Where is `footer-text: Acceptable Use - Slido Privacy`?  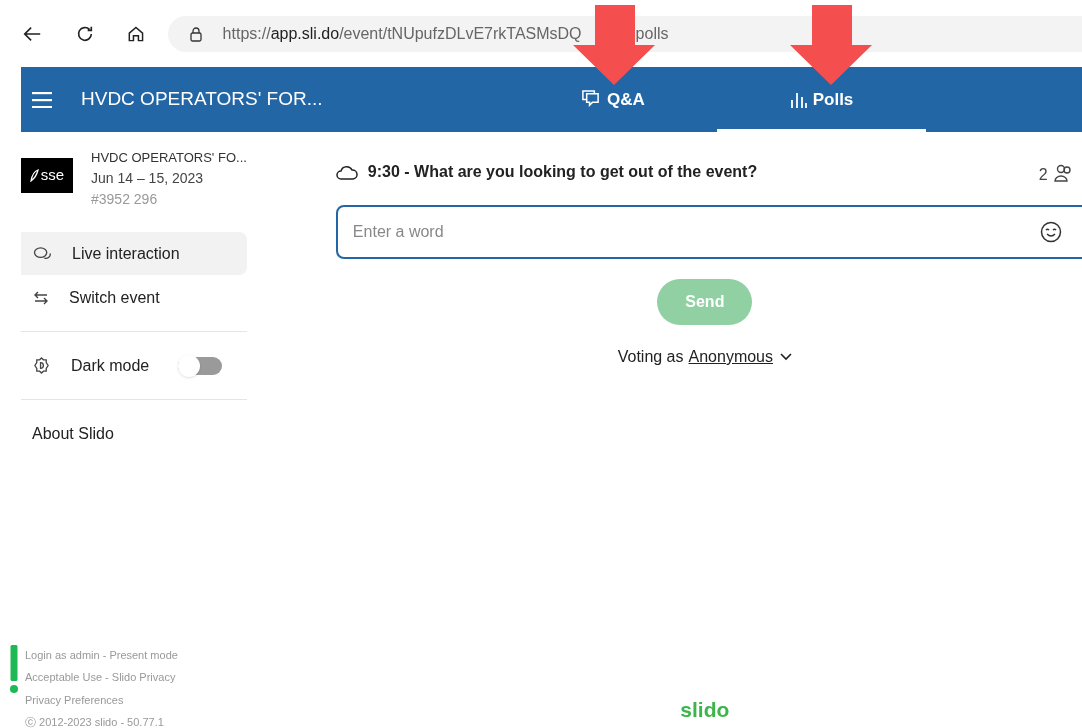
footer-text: Acceptable Use - Slido Privacy is located at coordinates (101, 678).